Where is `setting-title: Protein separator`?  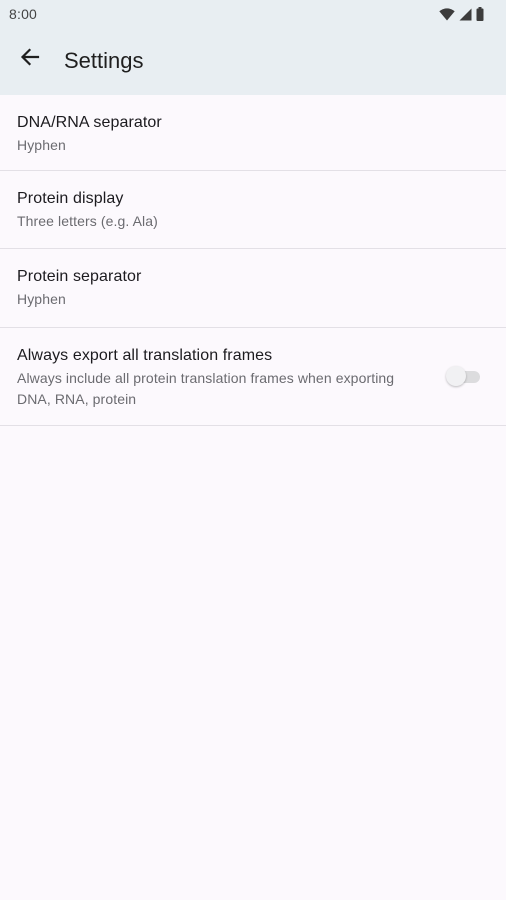 setting-title: Protein separator is located at coordinates (79, 276).